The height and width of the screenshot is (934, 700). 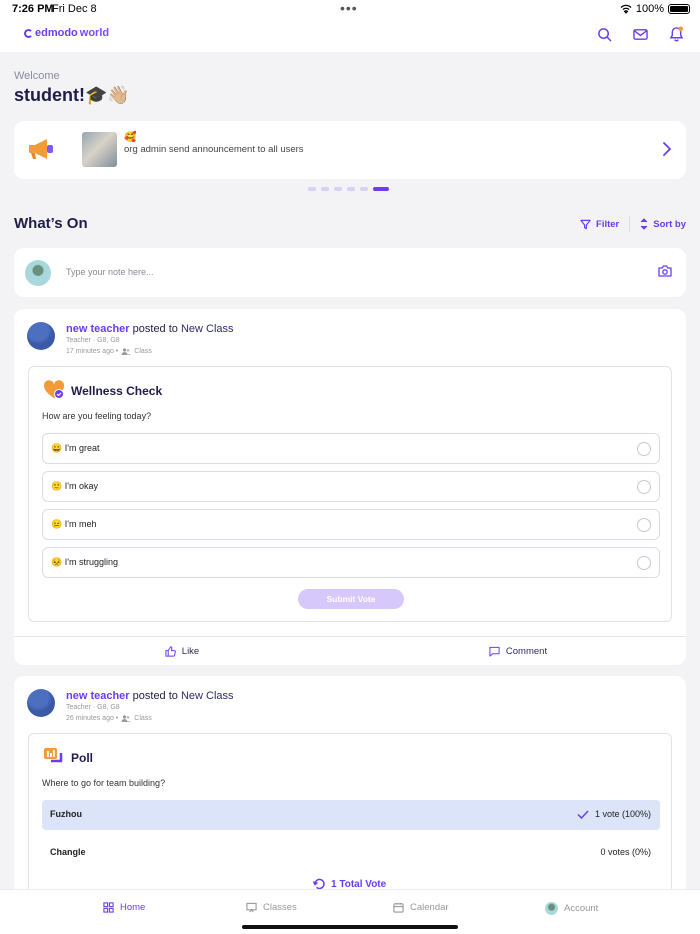 I want to click on note-input, so click(x=346, y=272).